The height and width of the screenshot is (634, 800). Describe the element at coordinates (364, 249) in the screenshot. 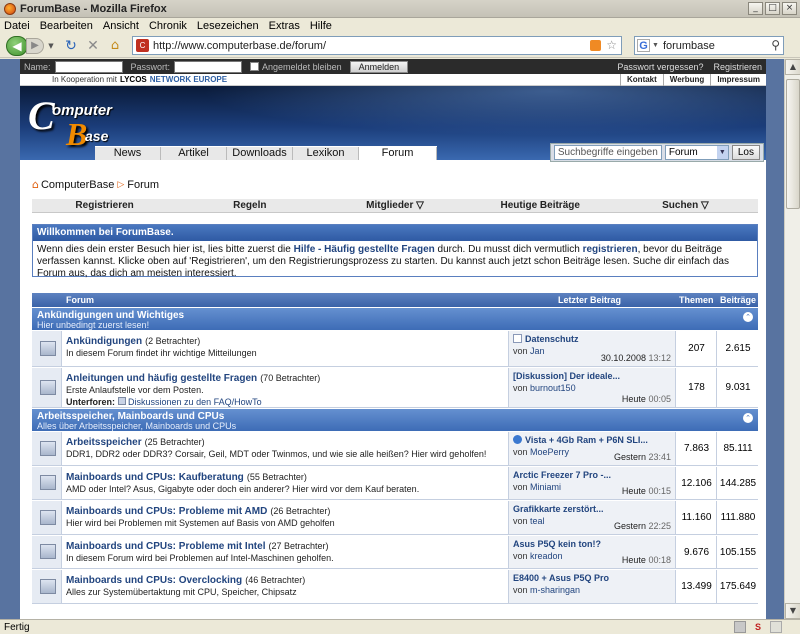

I see `faq-link: Hilfe - Häufig gestellte Fragen` at that location.